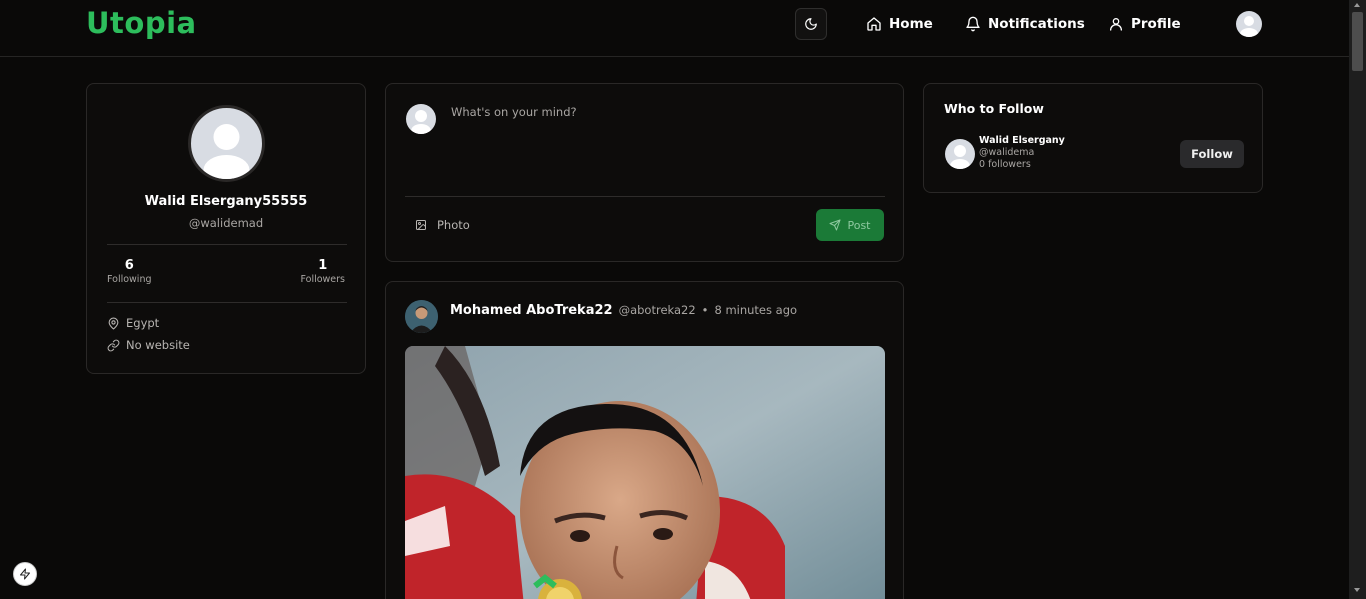 The height and width of the screenshot is (599, 1366). Describe the element at coordinates (1212, 154) in the screenshot. I see `follow-button: Follow` at that location.